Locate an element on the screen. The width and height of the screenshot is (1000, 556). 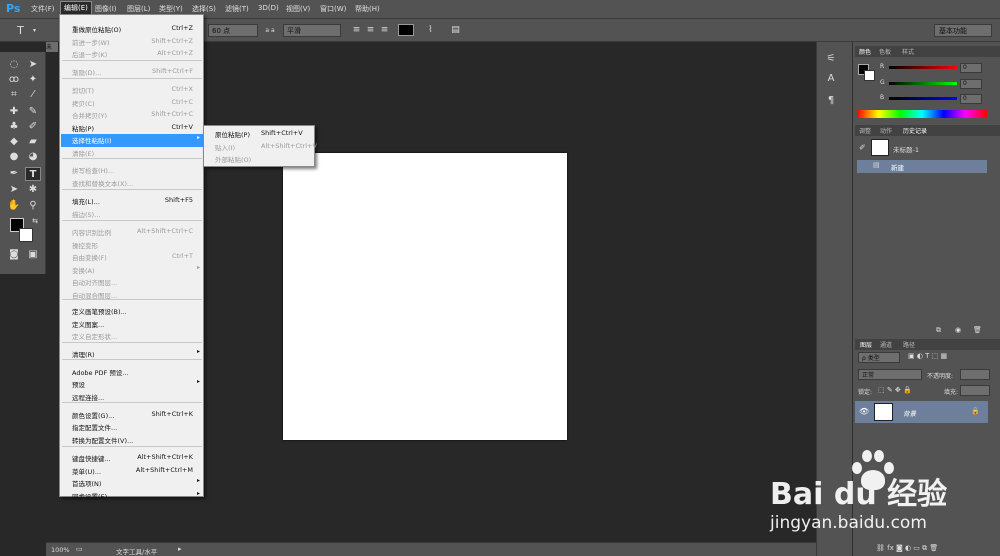
tab-channels: 通道 is located at coordinates (886, 344).